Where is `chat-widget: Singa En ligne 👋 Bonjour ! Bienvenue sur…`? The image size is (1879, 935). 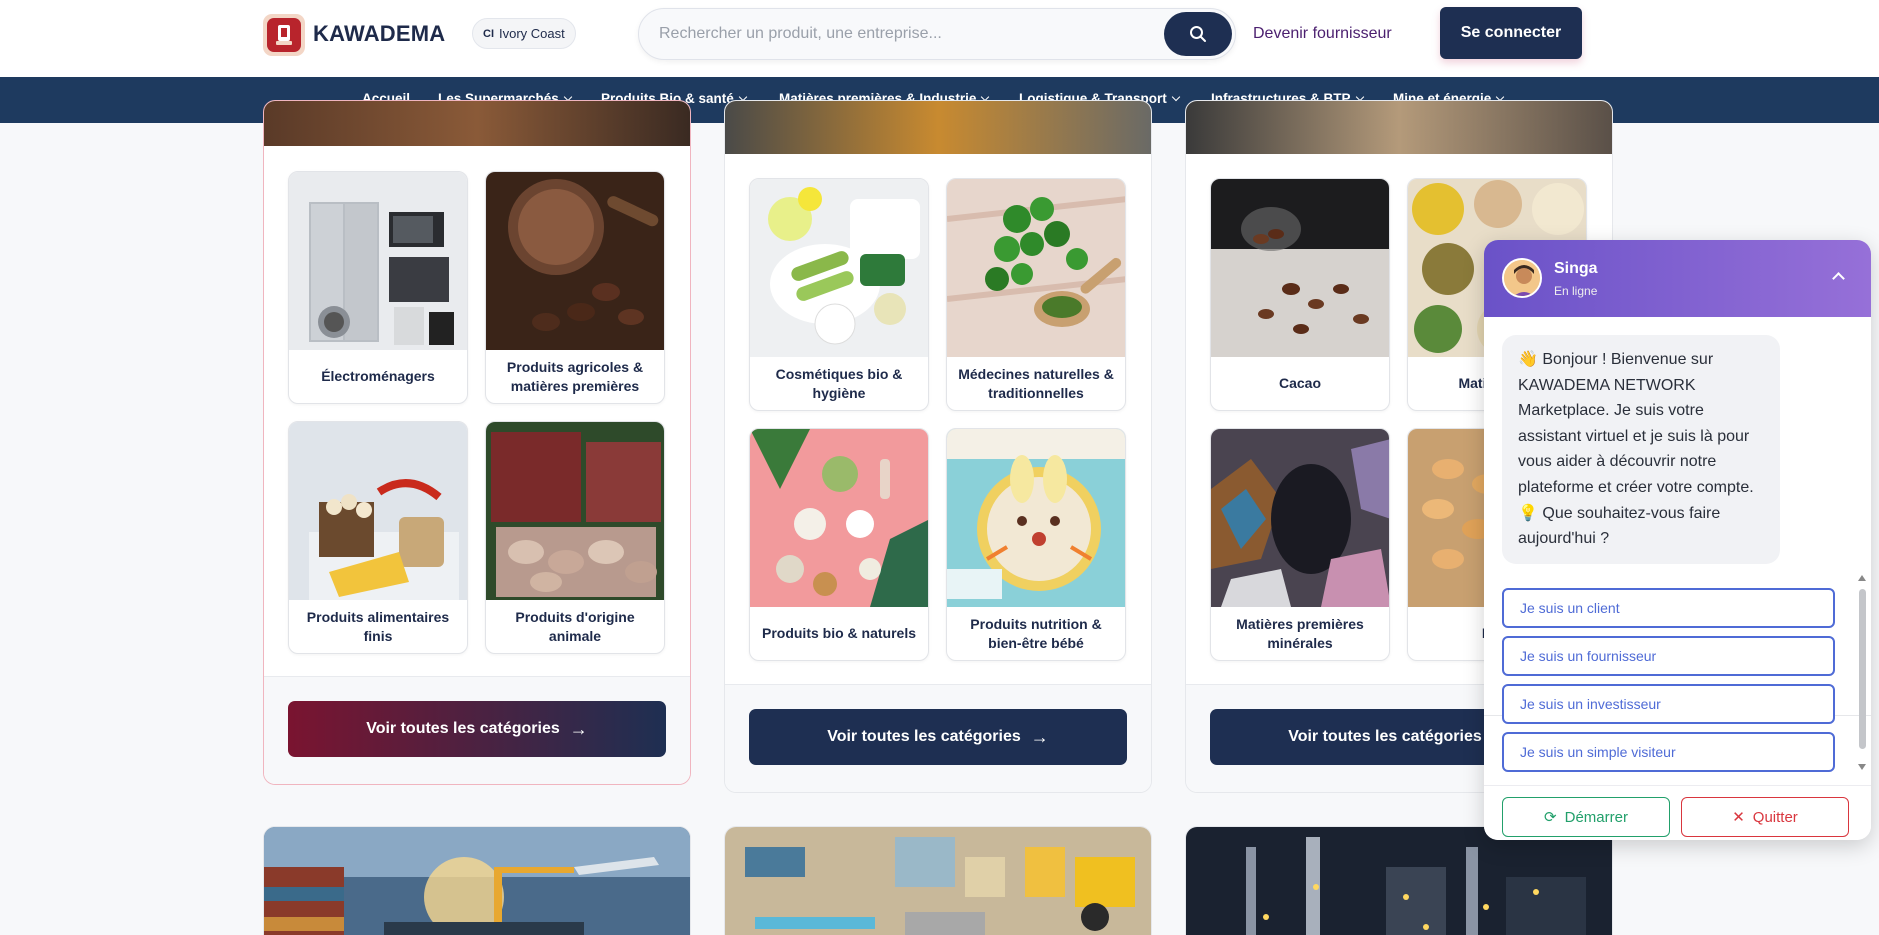
chat-widget: Singa En ligne 👋 Bonjour ! Bienvenue sur… is located at coordinates (1677, 540).